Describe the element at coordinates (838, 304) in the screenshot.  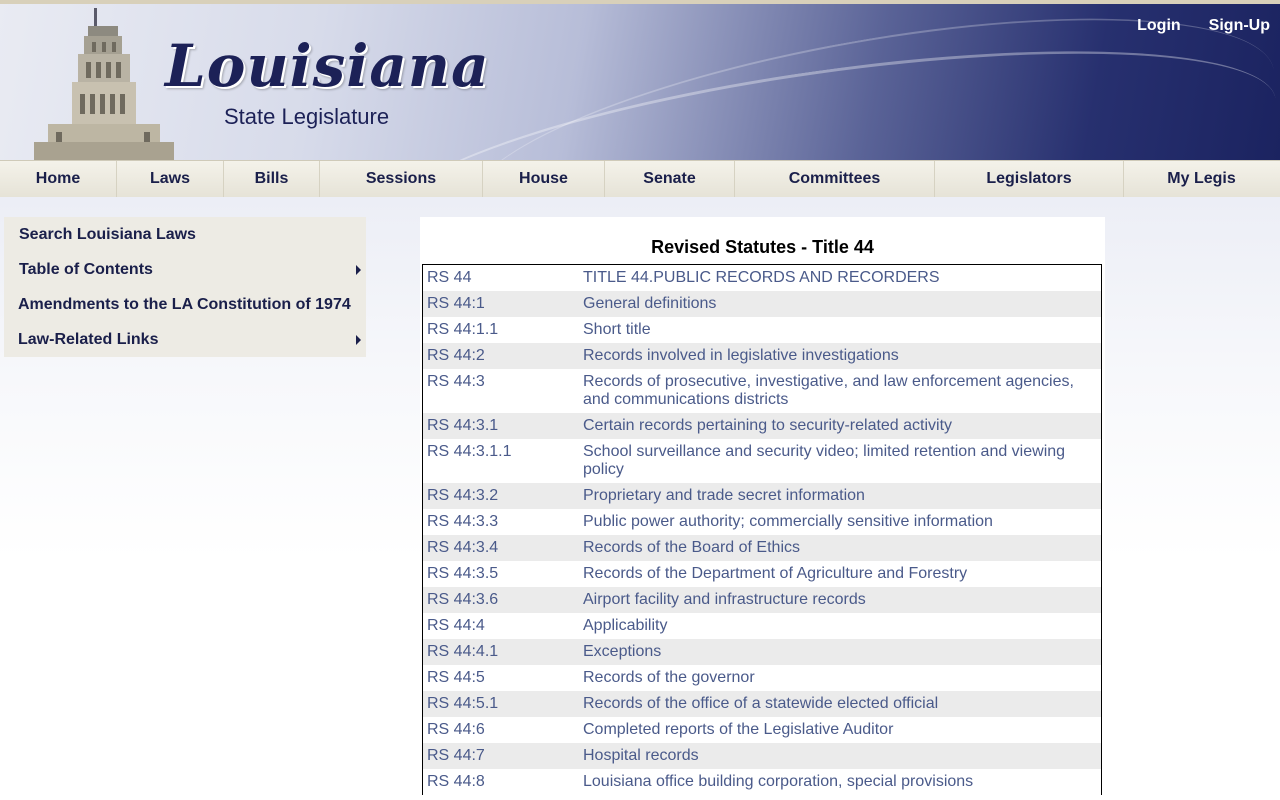
I see `statute-title-link: General definitions` at that location.